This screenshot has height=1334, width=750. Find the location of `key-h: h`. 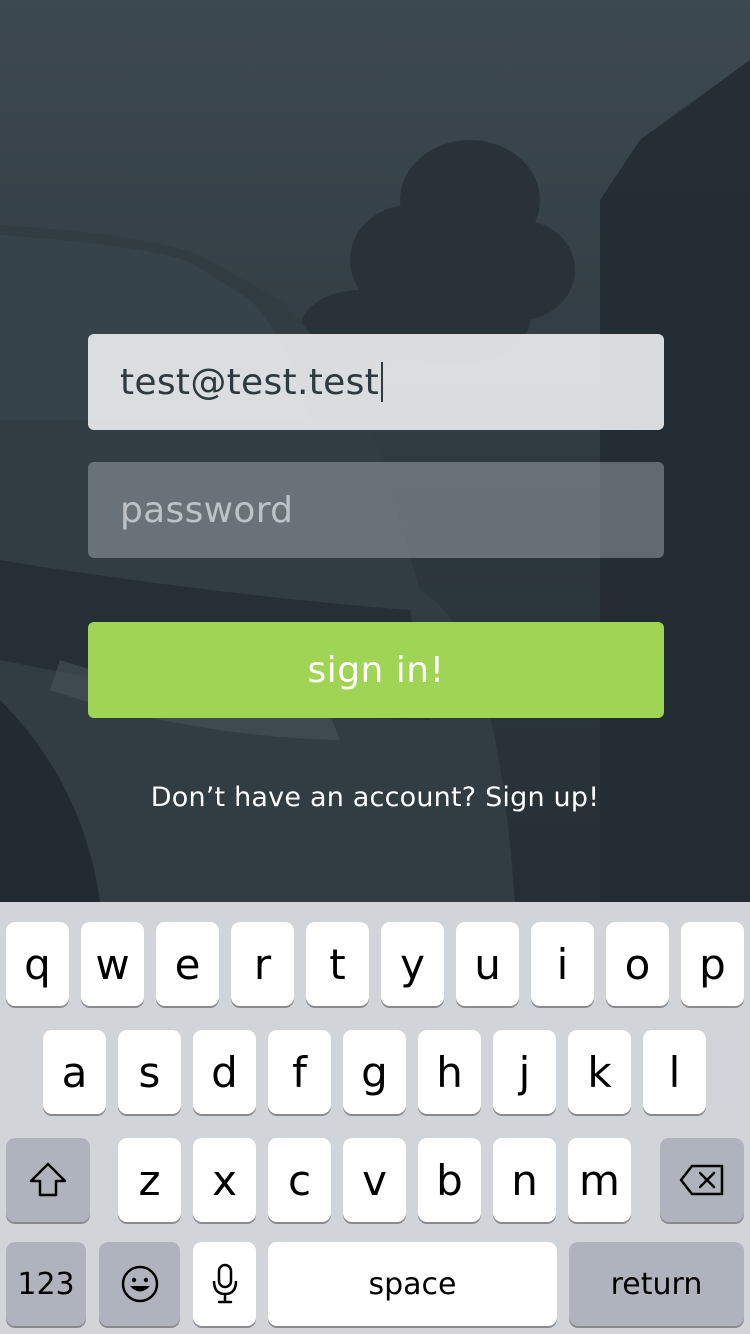

key-h: h is located at coordinates (449, 1072).